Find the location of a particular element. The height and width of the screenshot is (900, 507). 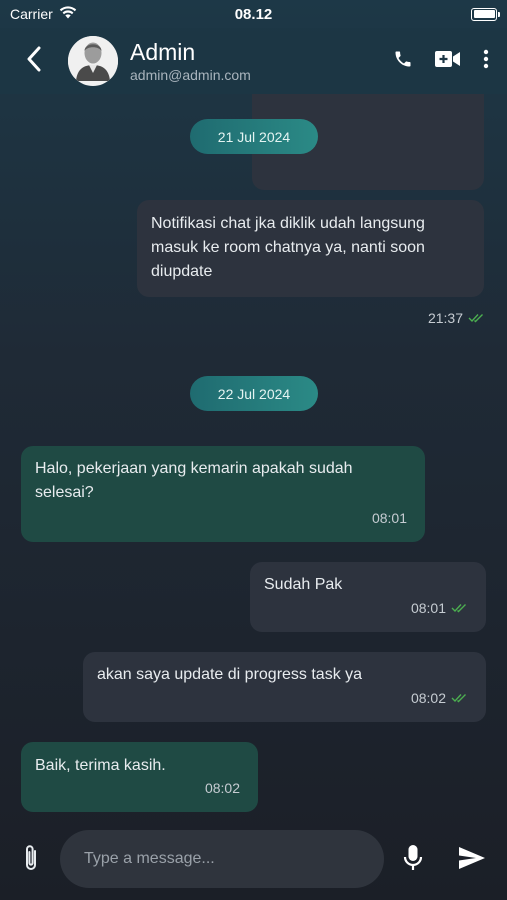

voice-record-button is located at coordinates (413, 860).